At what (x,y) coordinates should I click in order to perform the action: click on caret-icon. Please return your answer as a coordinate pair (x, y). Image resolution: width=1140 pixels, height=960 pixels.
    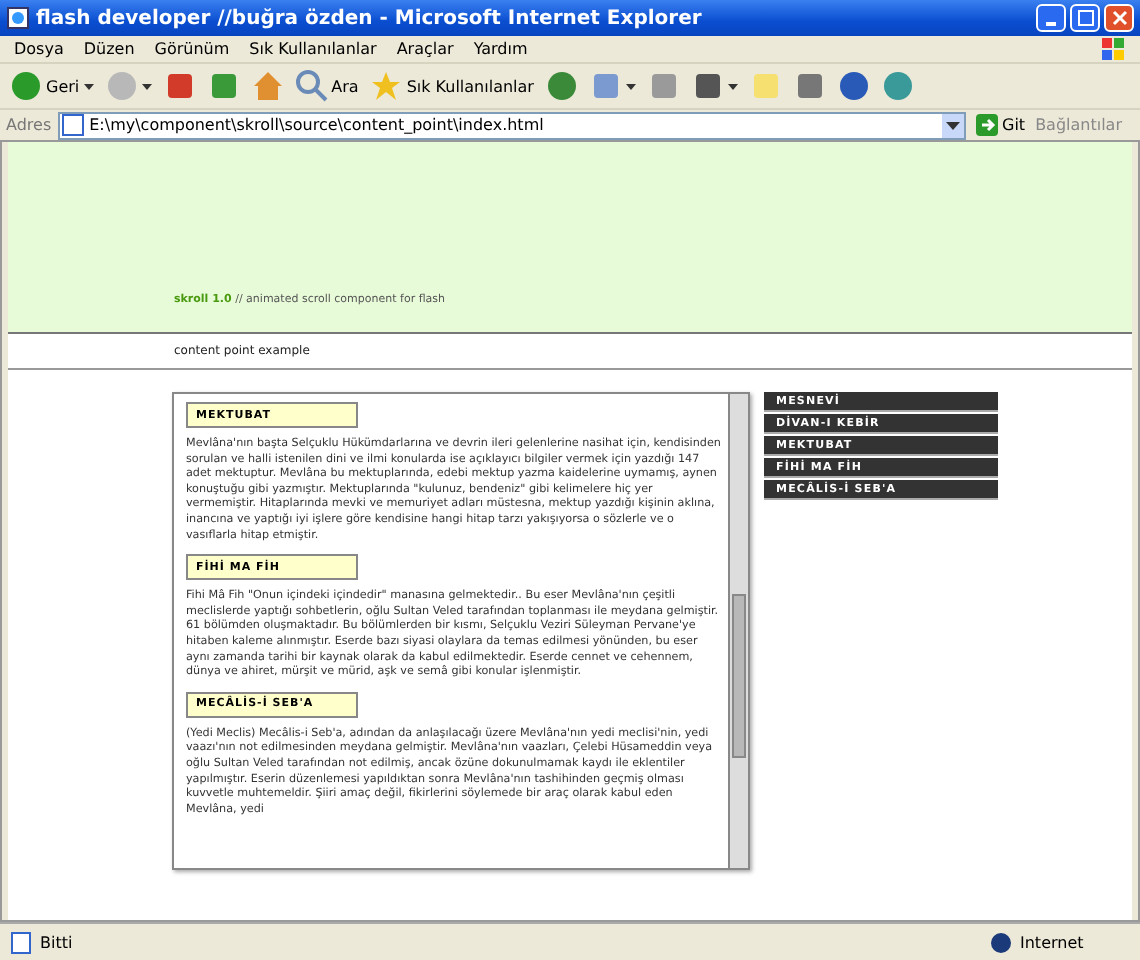
    Looking at the image, I should click on (953, 125).